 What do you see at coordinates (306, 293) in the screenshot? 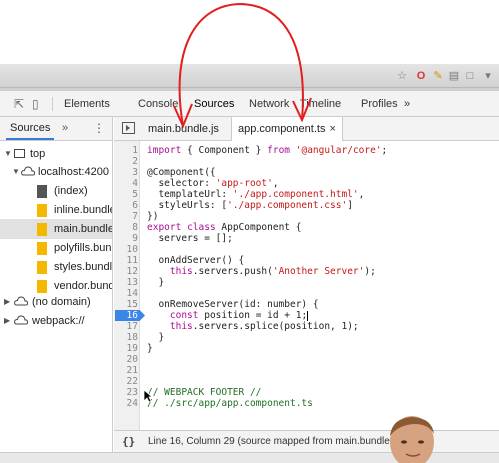
I see `code-line: 14` at bounding box center [306, 293].